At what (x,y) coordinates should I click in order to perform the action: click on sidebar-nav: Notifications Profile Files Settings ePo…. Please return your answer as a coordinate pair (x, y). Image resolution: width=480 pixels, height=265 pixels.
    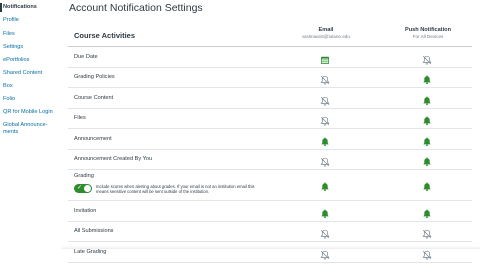
    Looking at the image, I should click on (31, 124).